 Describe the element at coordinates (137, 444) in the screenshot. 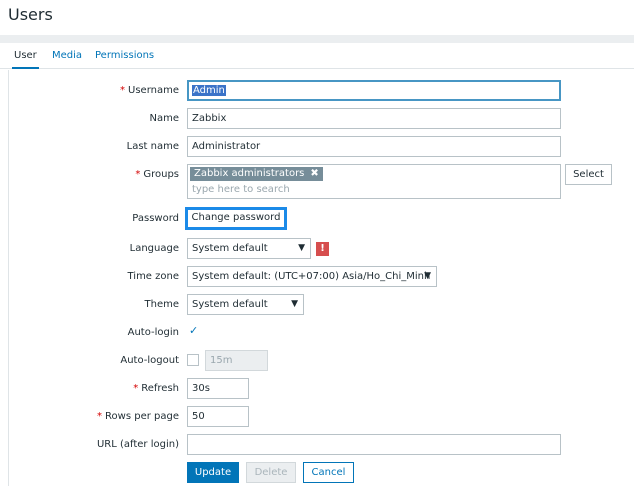

I see `url-label: URL (after login)` at that location.